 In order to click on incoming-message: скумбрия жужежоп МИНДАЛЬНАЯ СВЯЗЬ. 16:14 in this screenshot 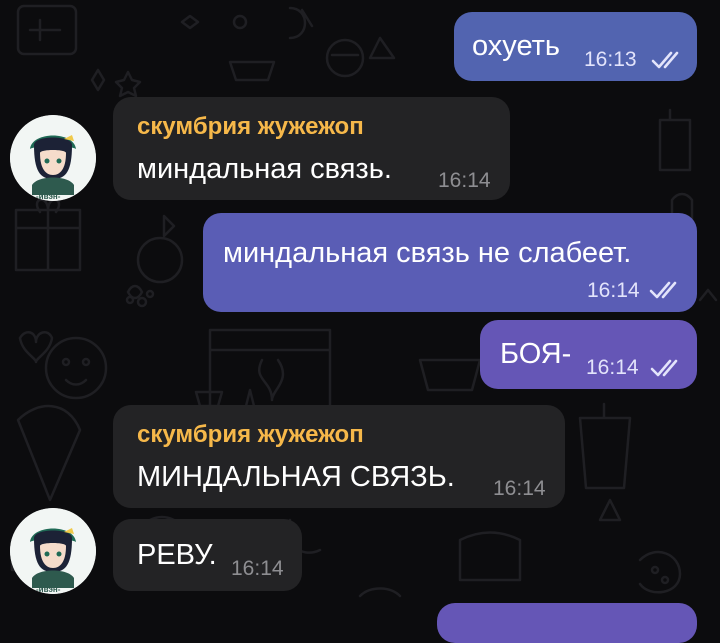, I will do `click(339, 456)`.